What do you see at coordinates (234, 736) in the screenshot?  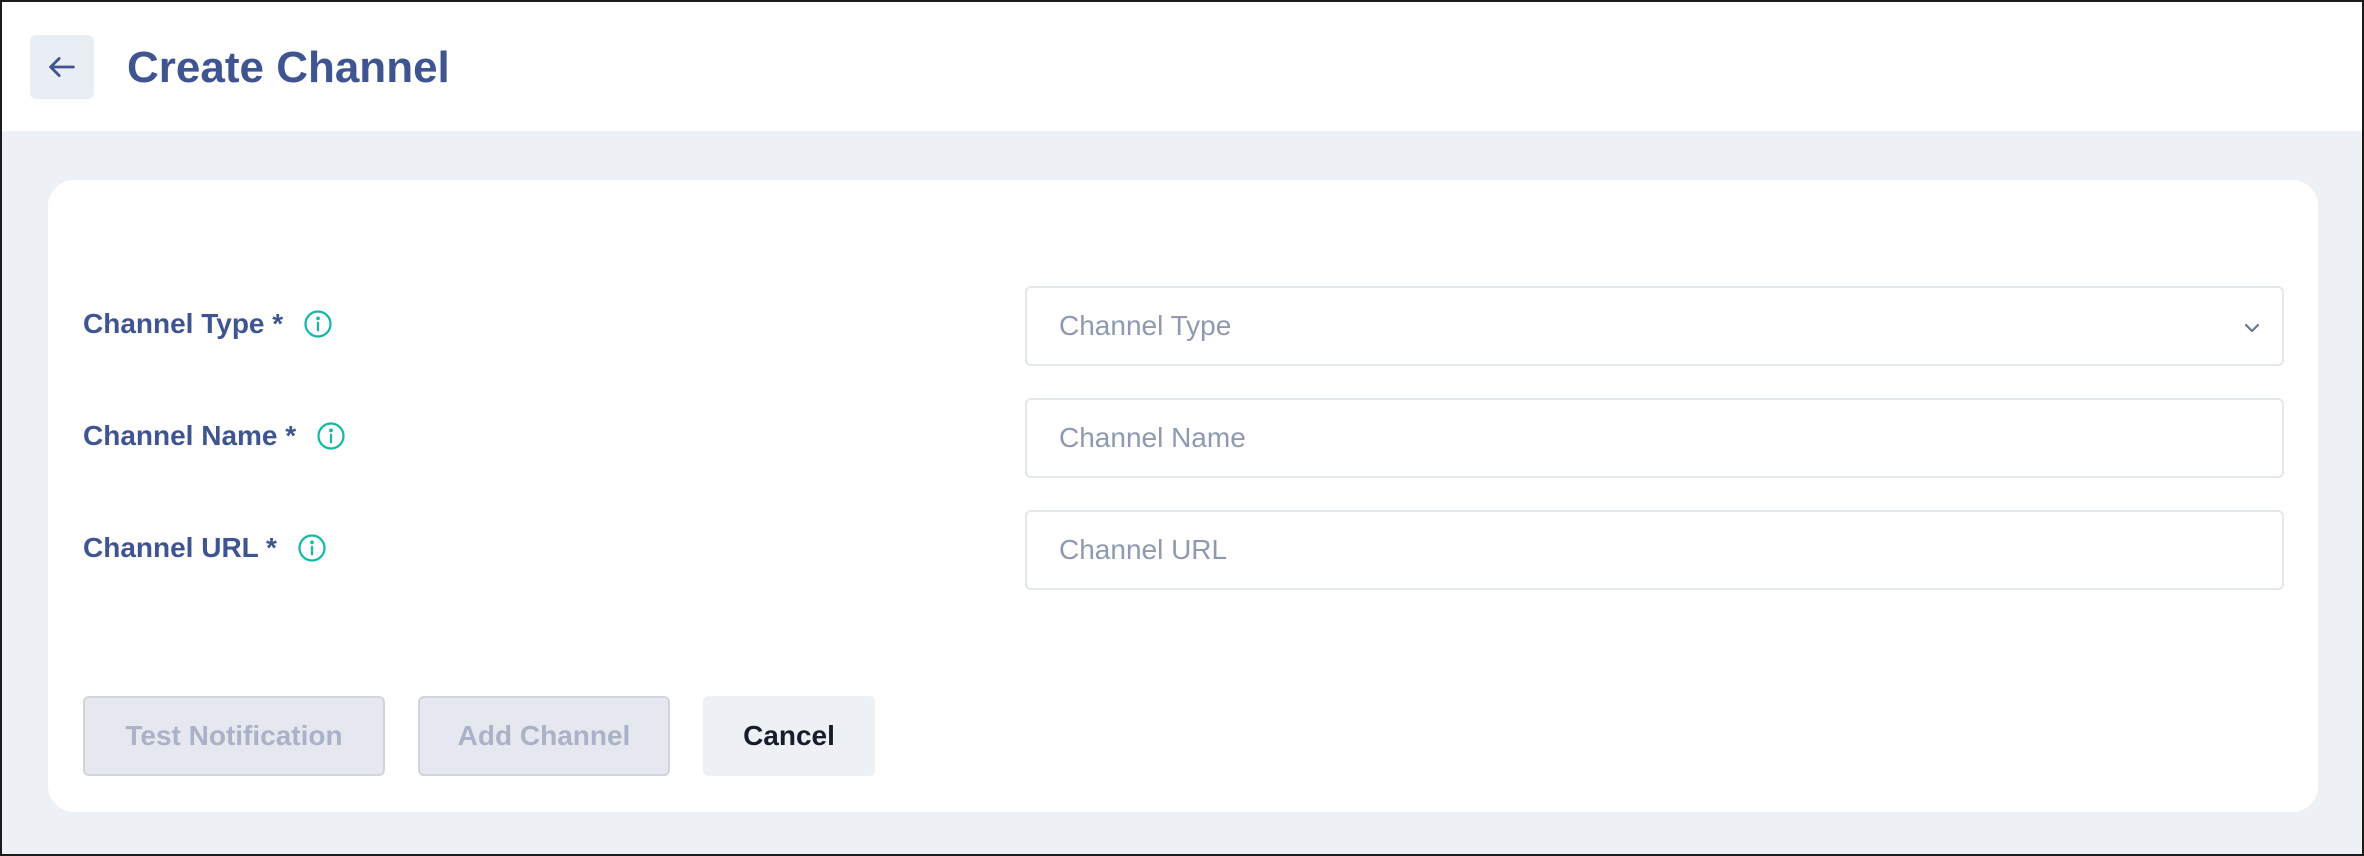 I see `test-notification-button: Test Notification` at bounding box center [234, 736].